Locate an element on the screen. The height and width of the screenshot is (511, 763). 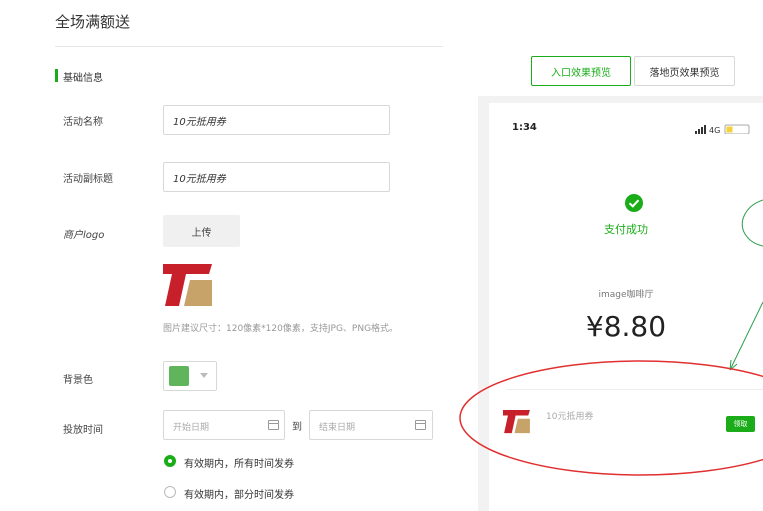
end-date-placeholder: 结束日期 is located at coordinates (337, 428).